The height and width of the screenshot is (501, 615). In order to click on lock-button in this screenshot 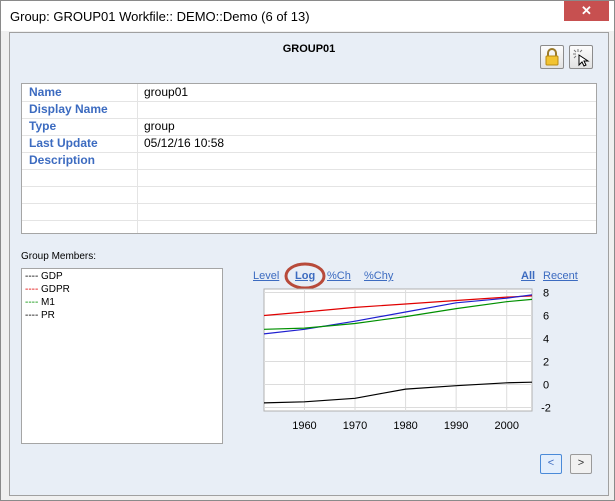, I will do `click(552, 57)`.